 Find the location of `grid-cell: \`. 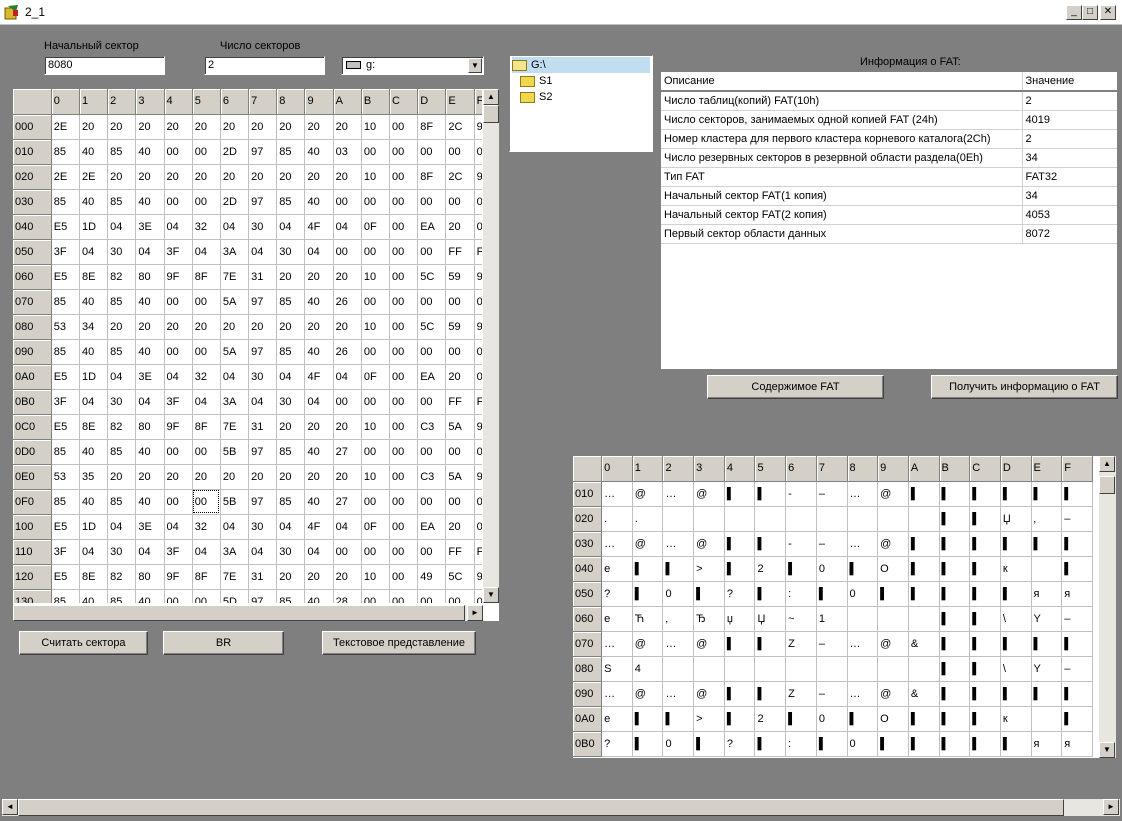

grid-cell: \ is located at coordinates (1016, 669).